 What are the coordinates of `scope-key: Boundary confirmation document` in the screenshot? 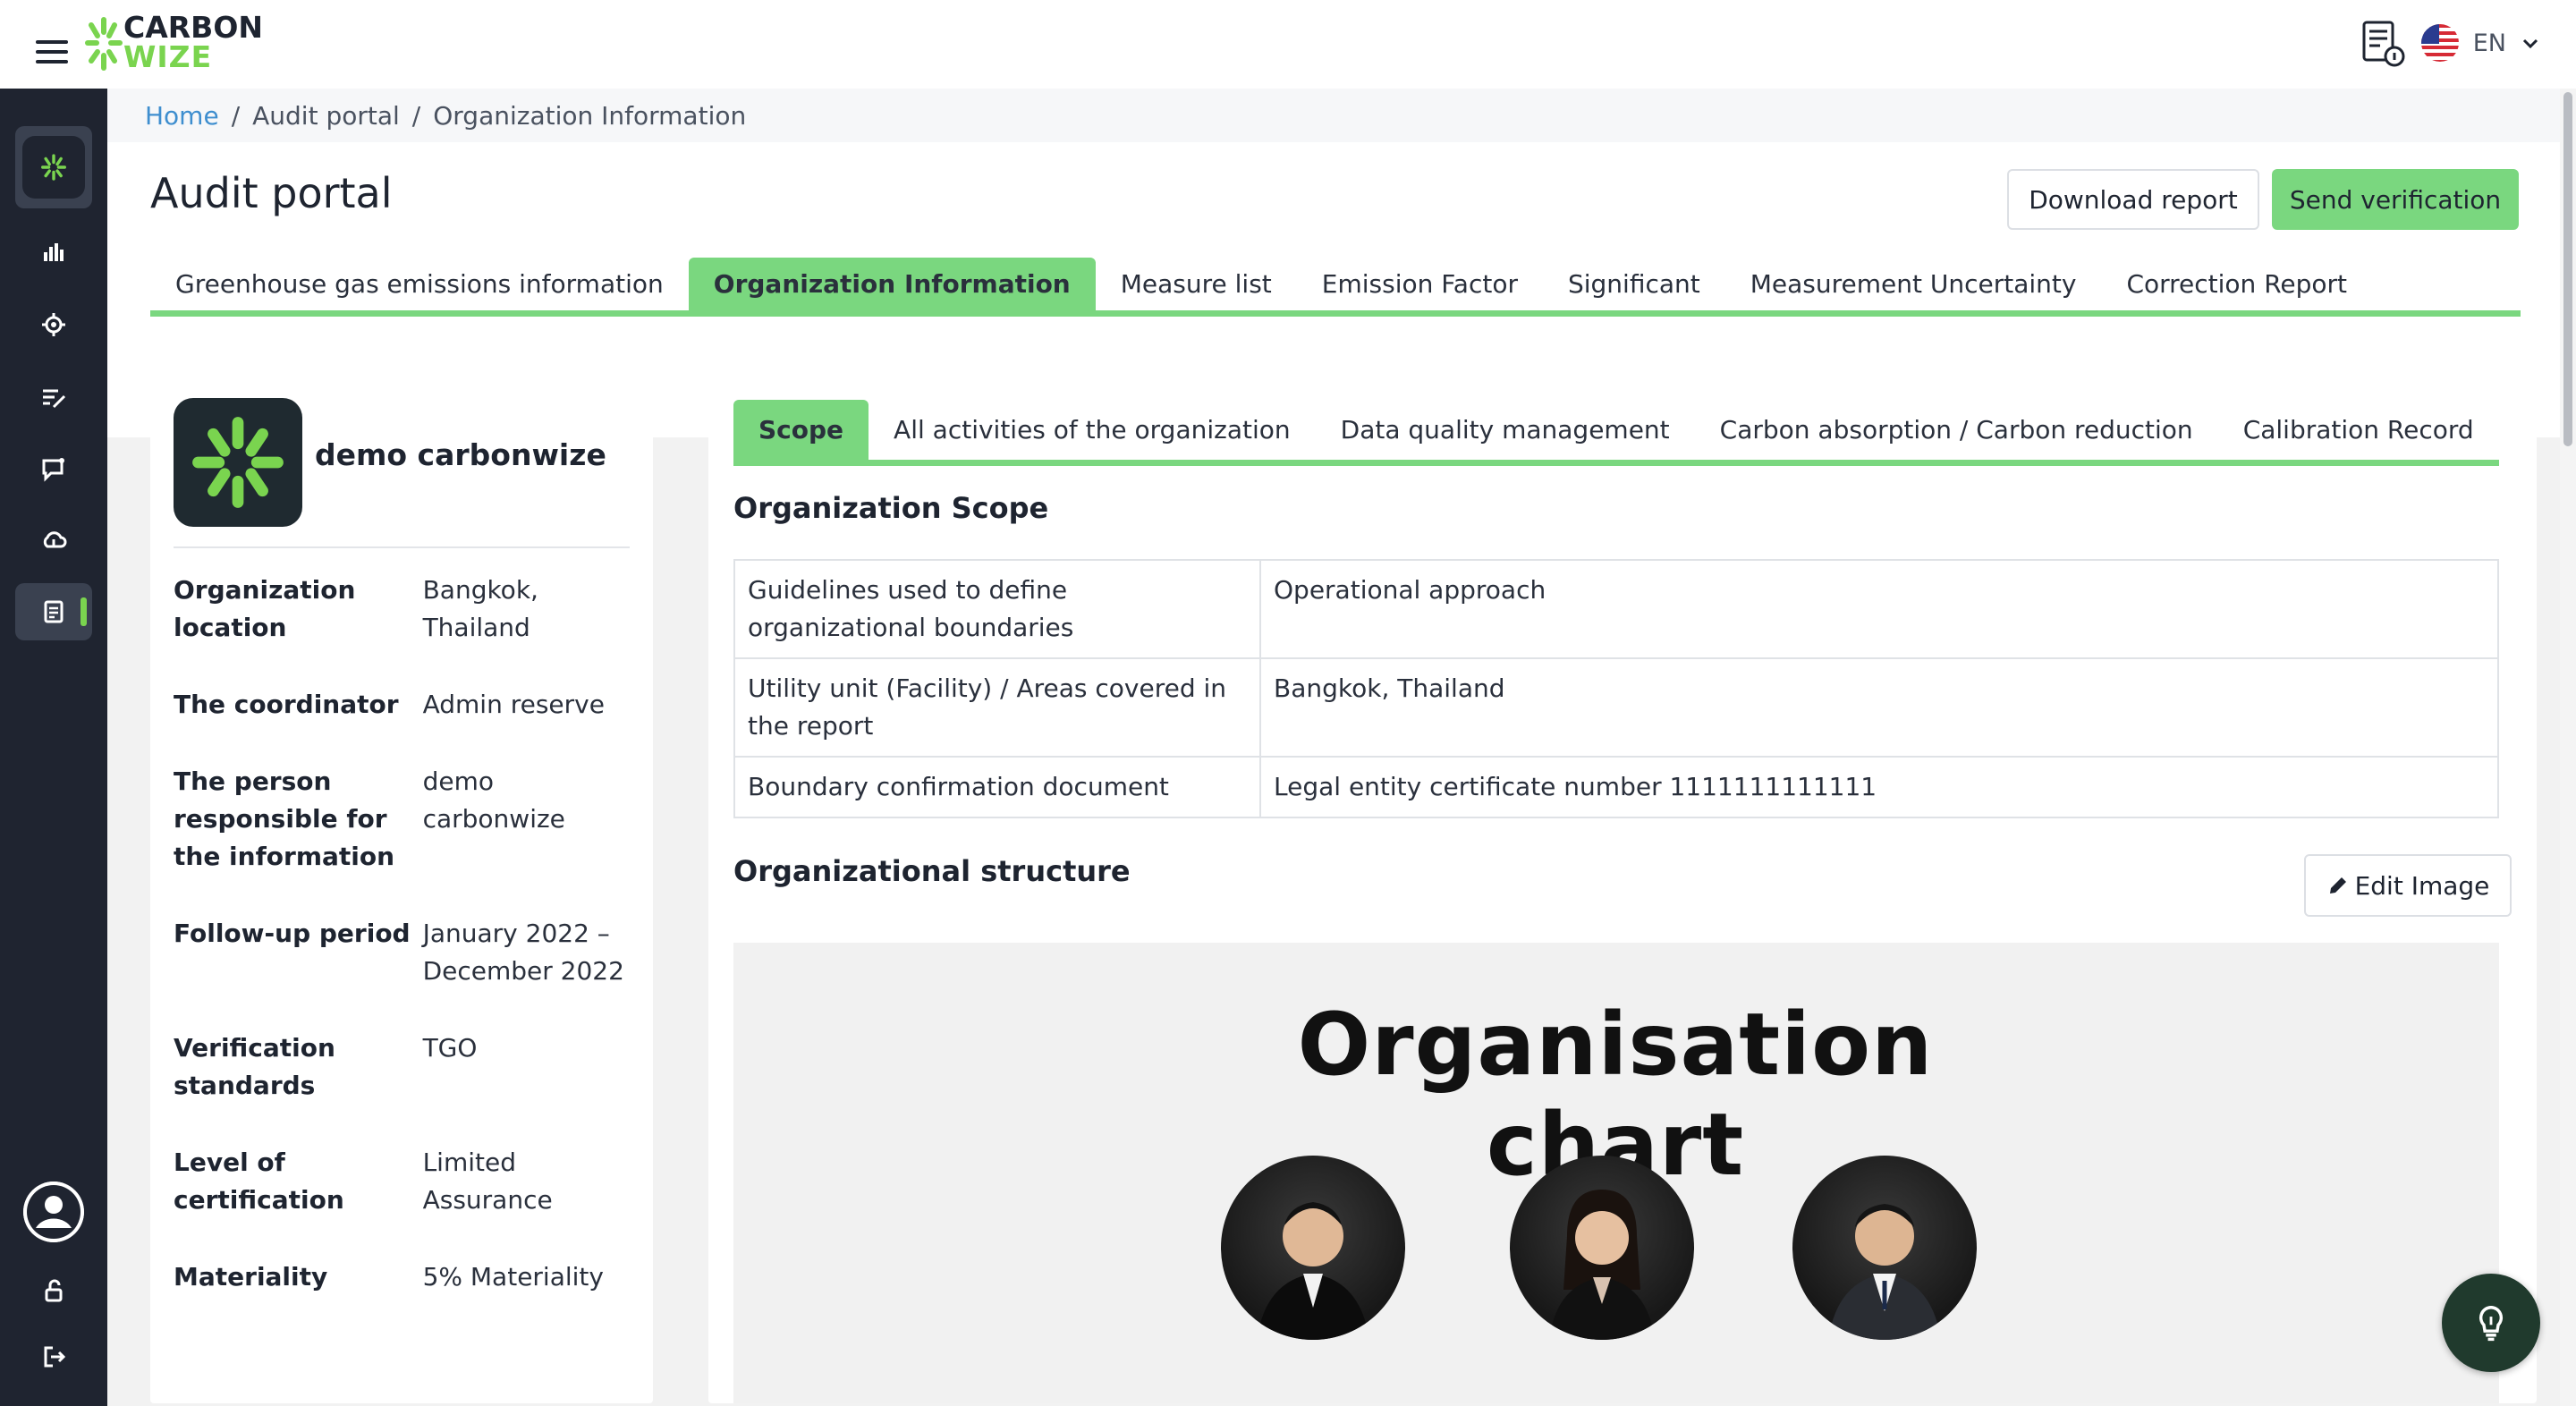 It's located at (997, 787).